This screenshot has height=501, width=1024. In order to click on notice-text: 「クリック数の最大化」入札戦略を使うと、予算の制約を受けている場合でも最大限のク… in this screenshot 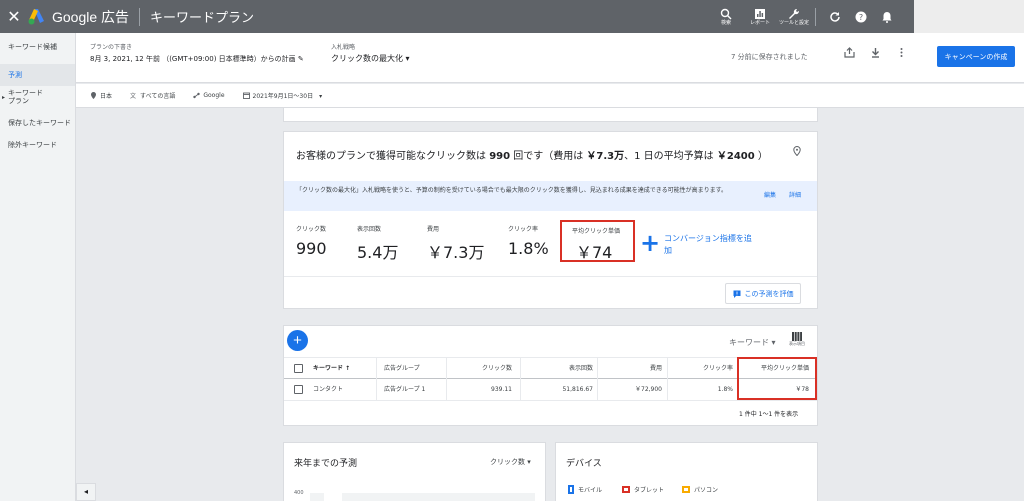, I will do `click(512, 190)`.